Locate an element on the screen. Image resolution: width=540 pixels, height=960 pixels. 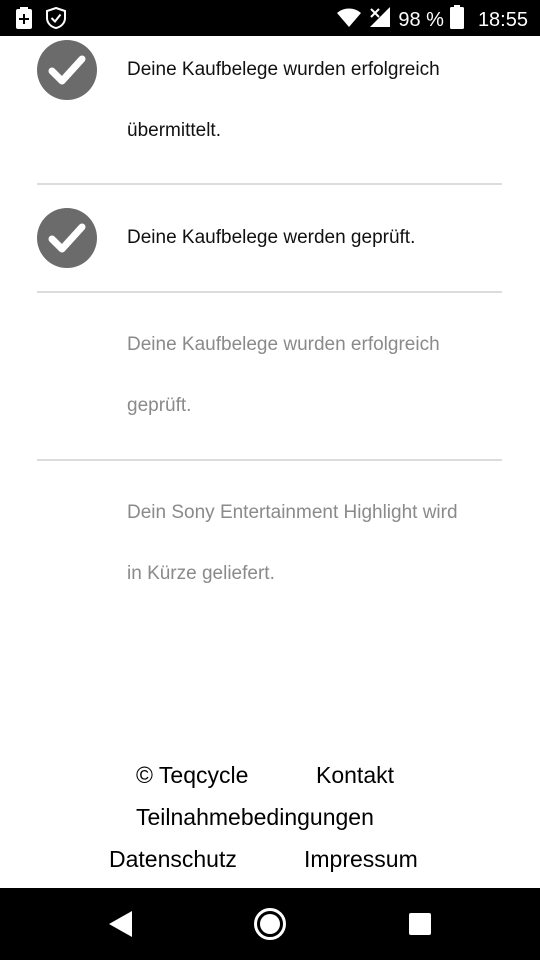
privacy-link: Datenschutz is located at coordinates (173, 859).